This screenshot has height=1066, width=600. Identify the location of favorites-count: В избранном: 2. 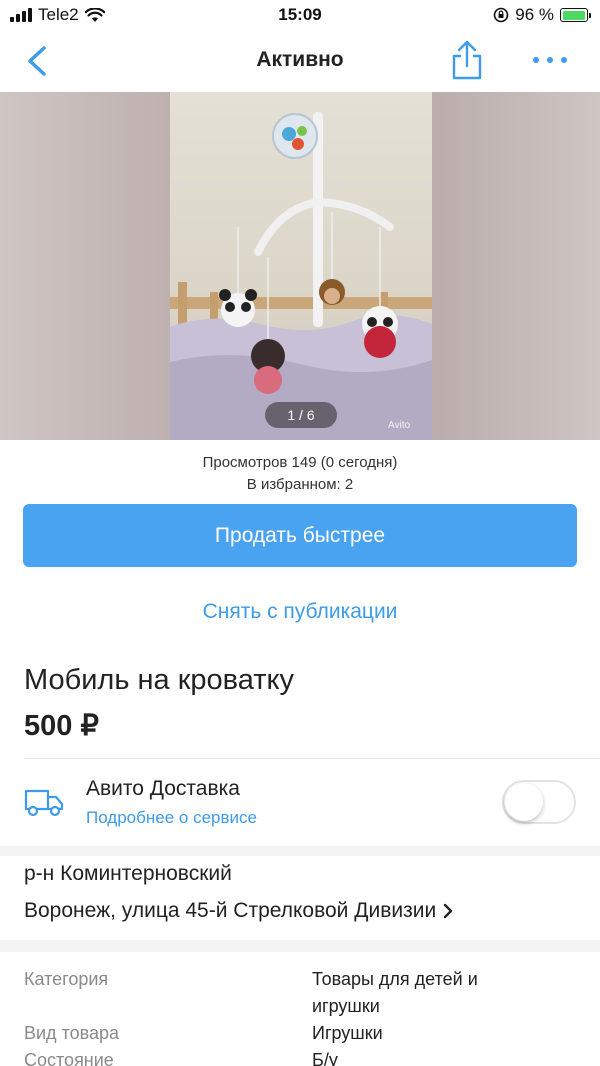
(300, 484).